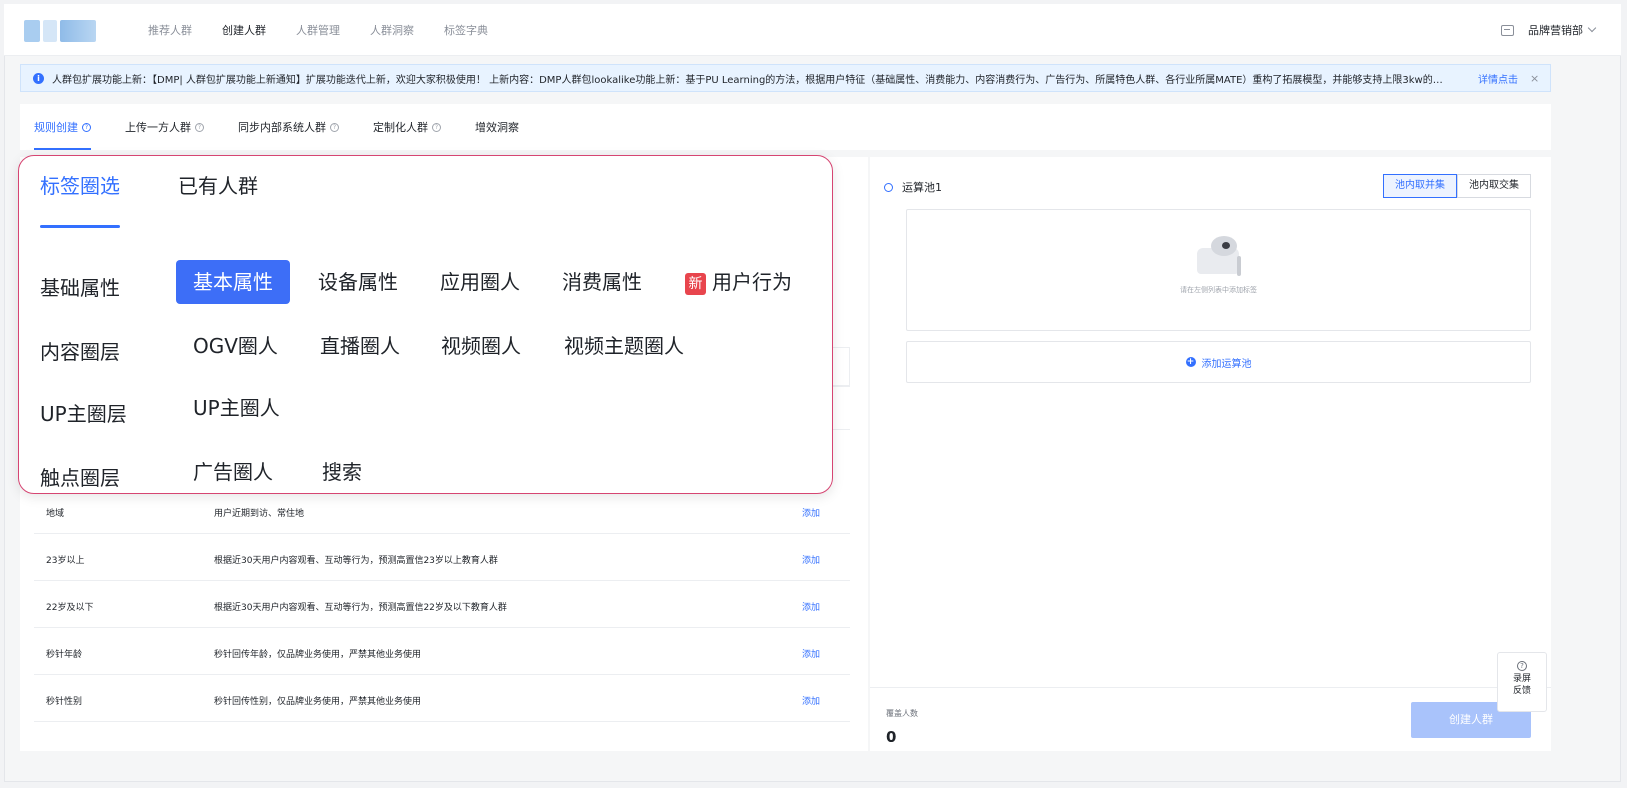 The height and width of the screenshot is (788, 1627). What do you see at coordinates (400, 127) in the screenshot?
I see `tab-label: 定制化人群` at bounding box center [400, 127].